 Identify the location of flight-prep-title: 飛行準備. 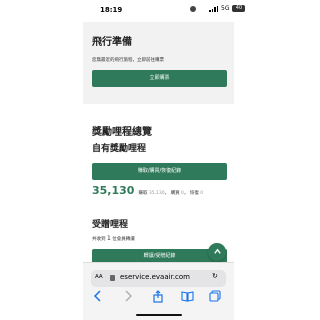
(112, 42).